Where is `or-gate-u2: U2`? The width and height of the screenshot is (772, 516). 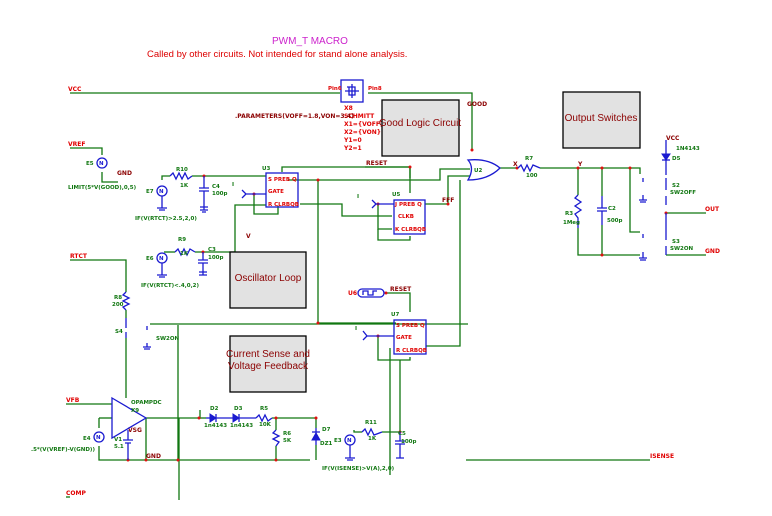
or-gate-u2: U2 is located at coordinates (483, 170).